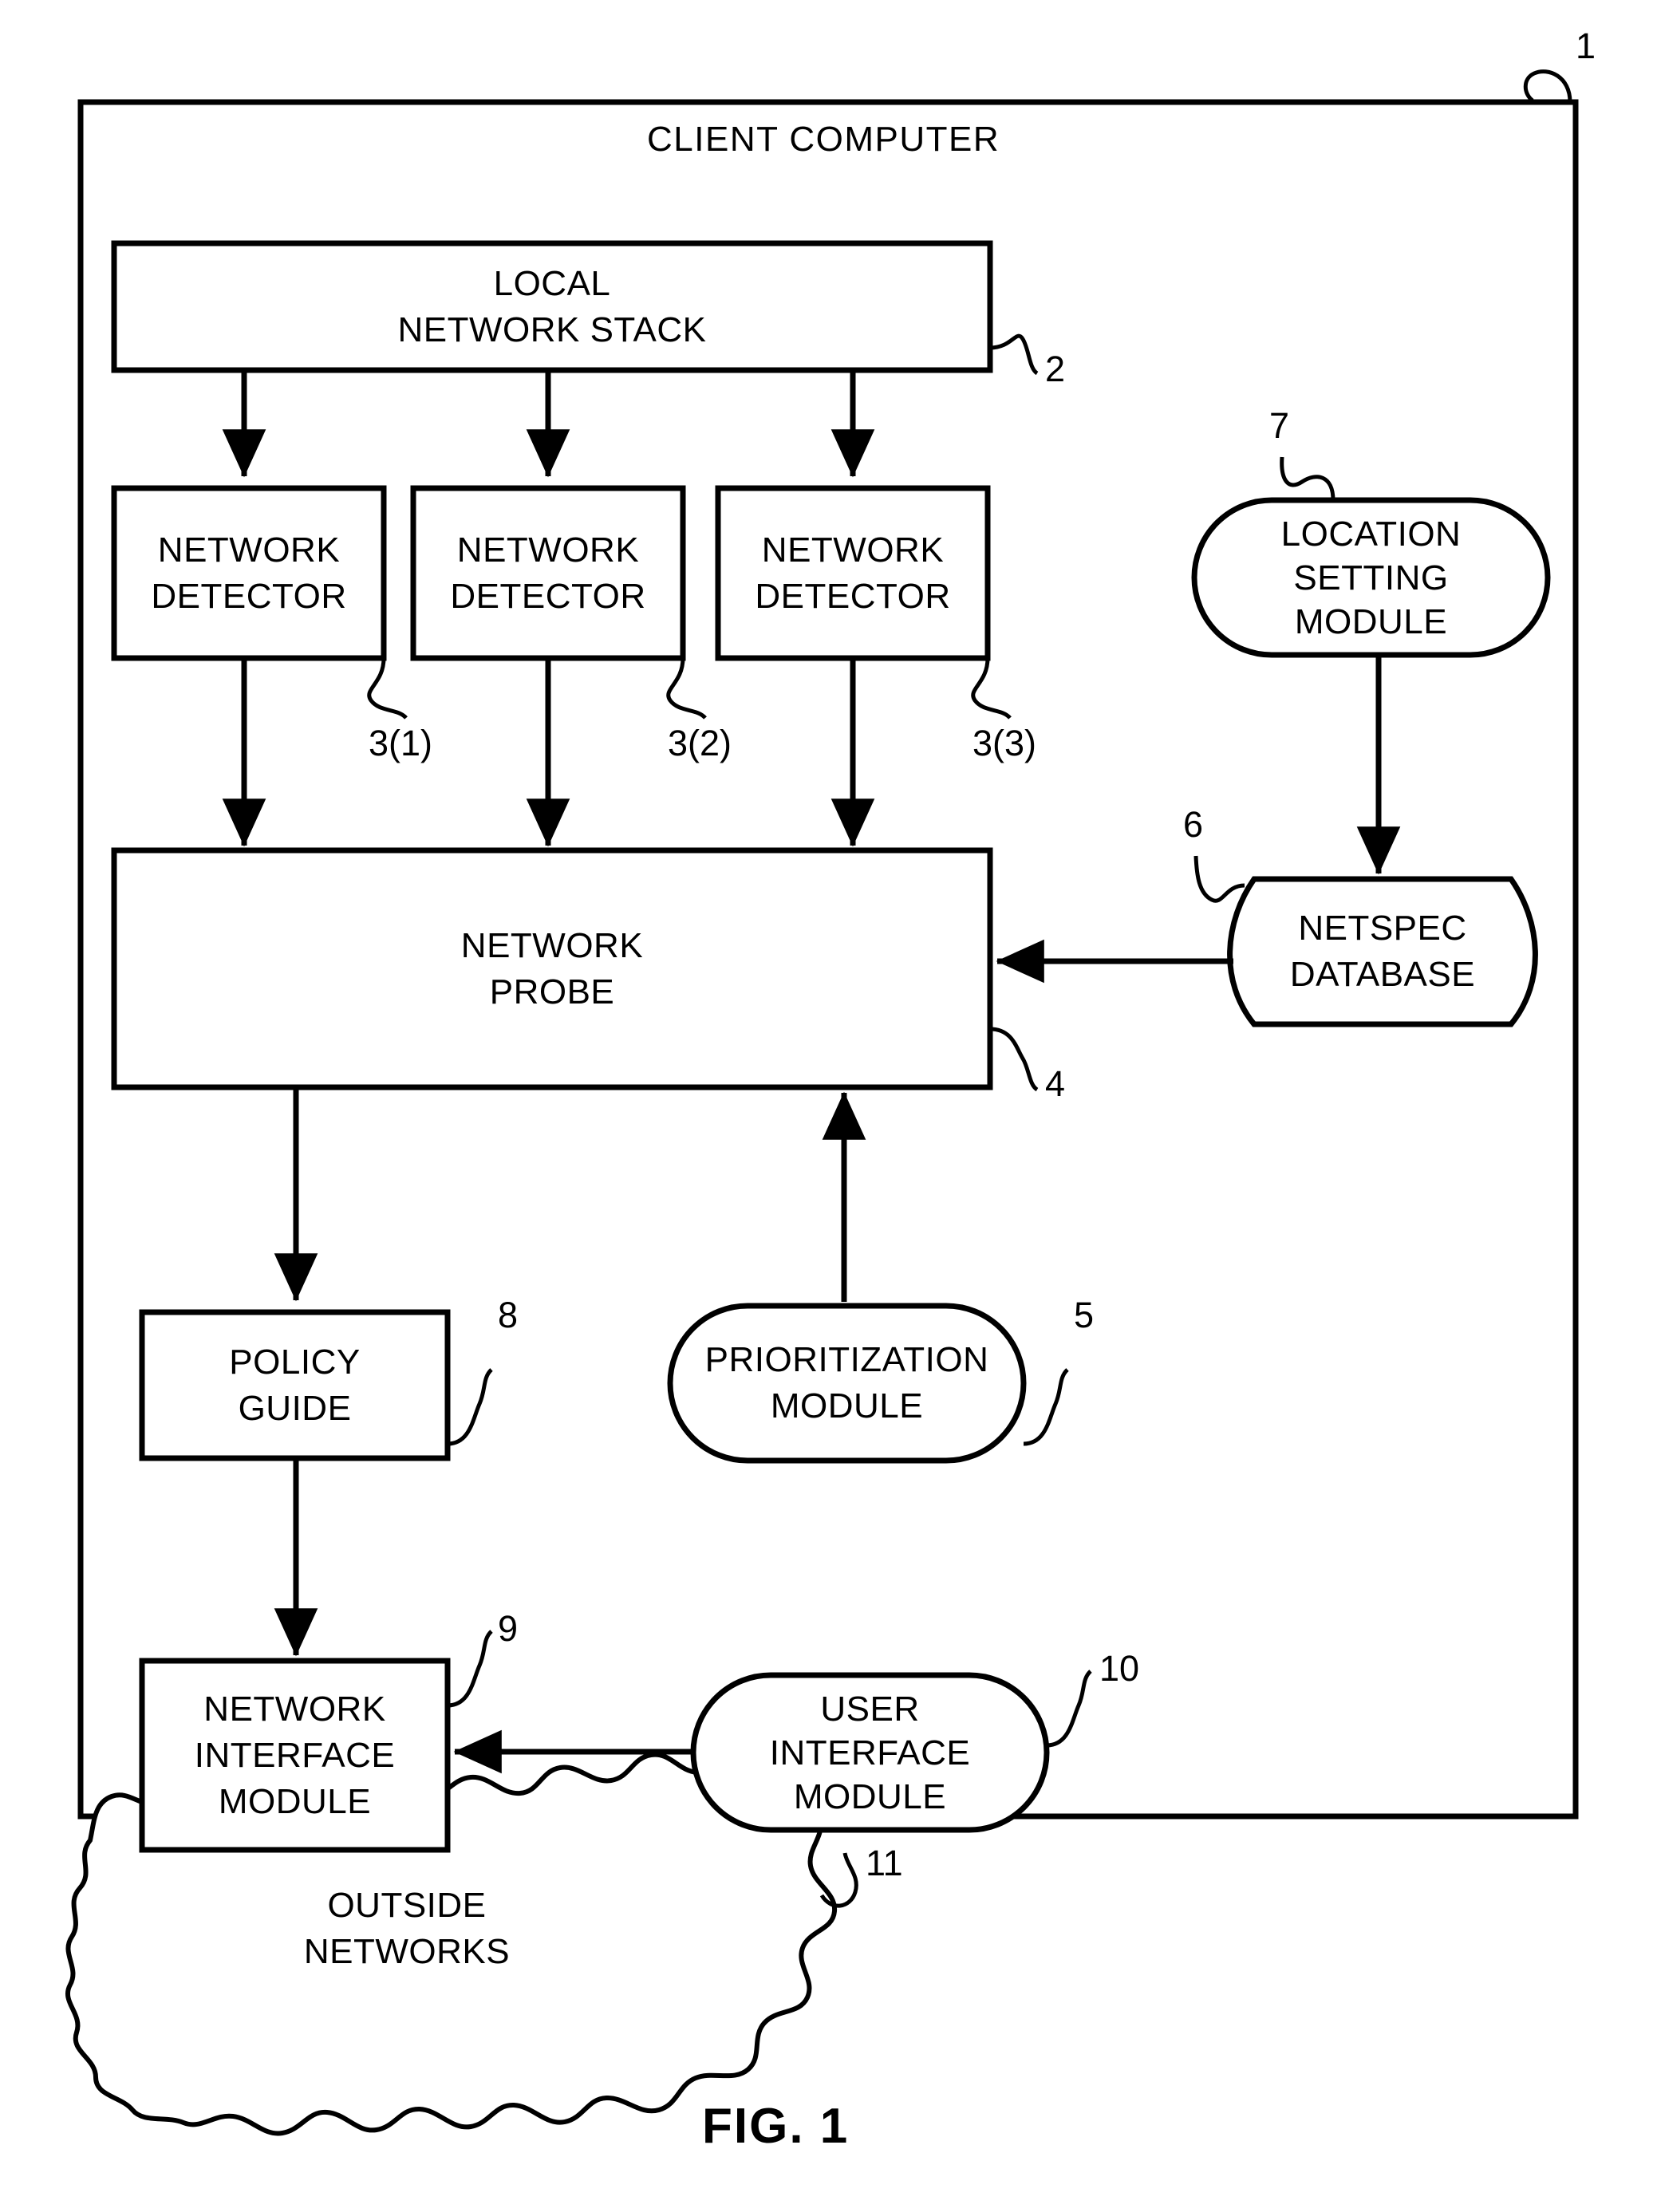 The width and height of the screenshot is (1657, 2212). I want to click on ref-number-10: 10, so click(1119, 1668).